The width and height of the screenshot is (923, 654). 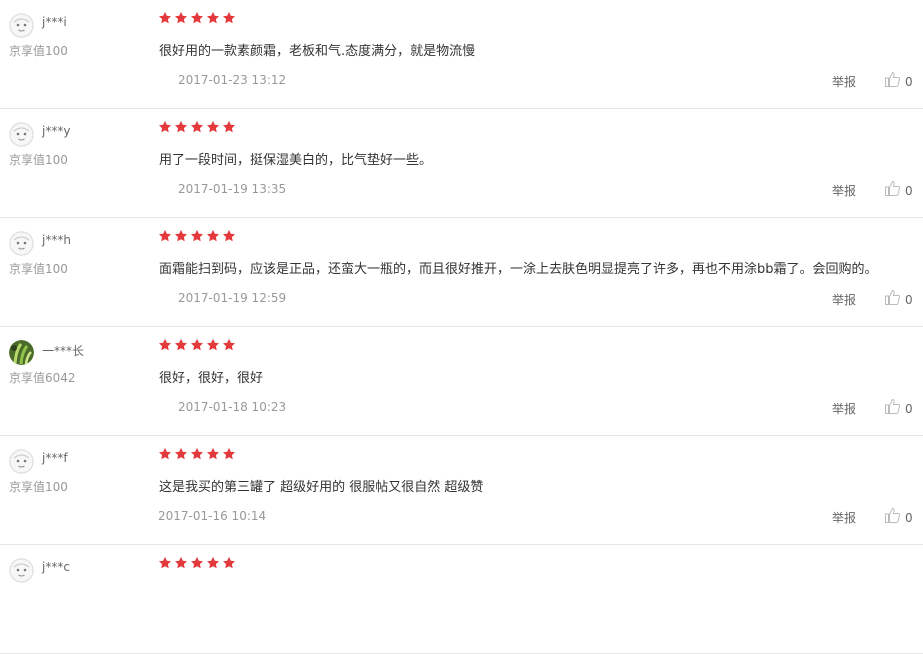 I want to click on review-date: 2017-01-18 10:23, so click(x=232, y=407).